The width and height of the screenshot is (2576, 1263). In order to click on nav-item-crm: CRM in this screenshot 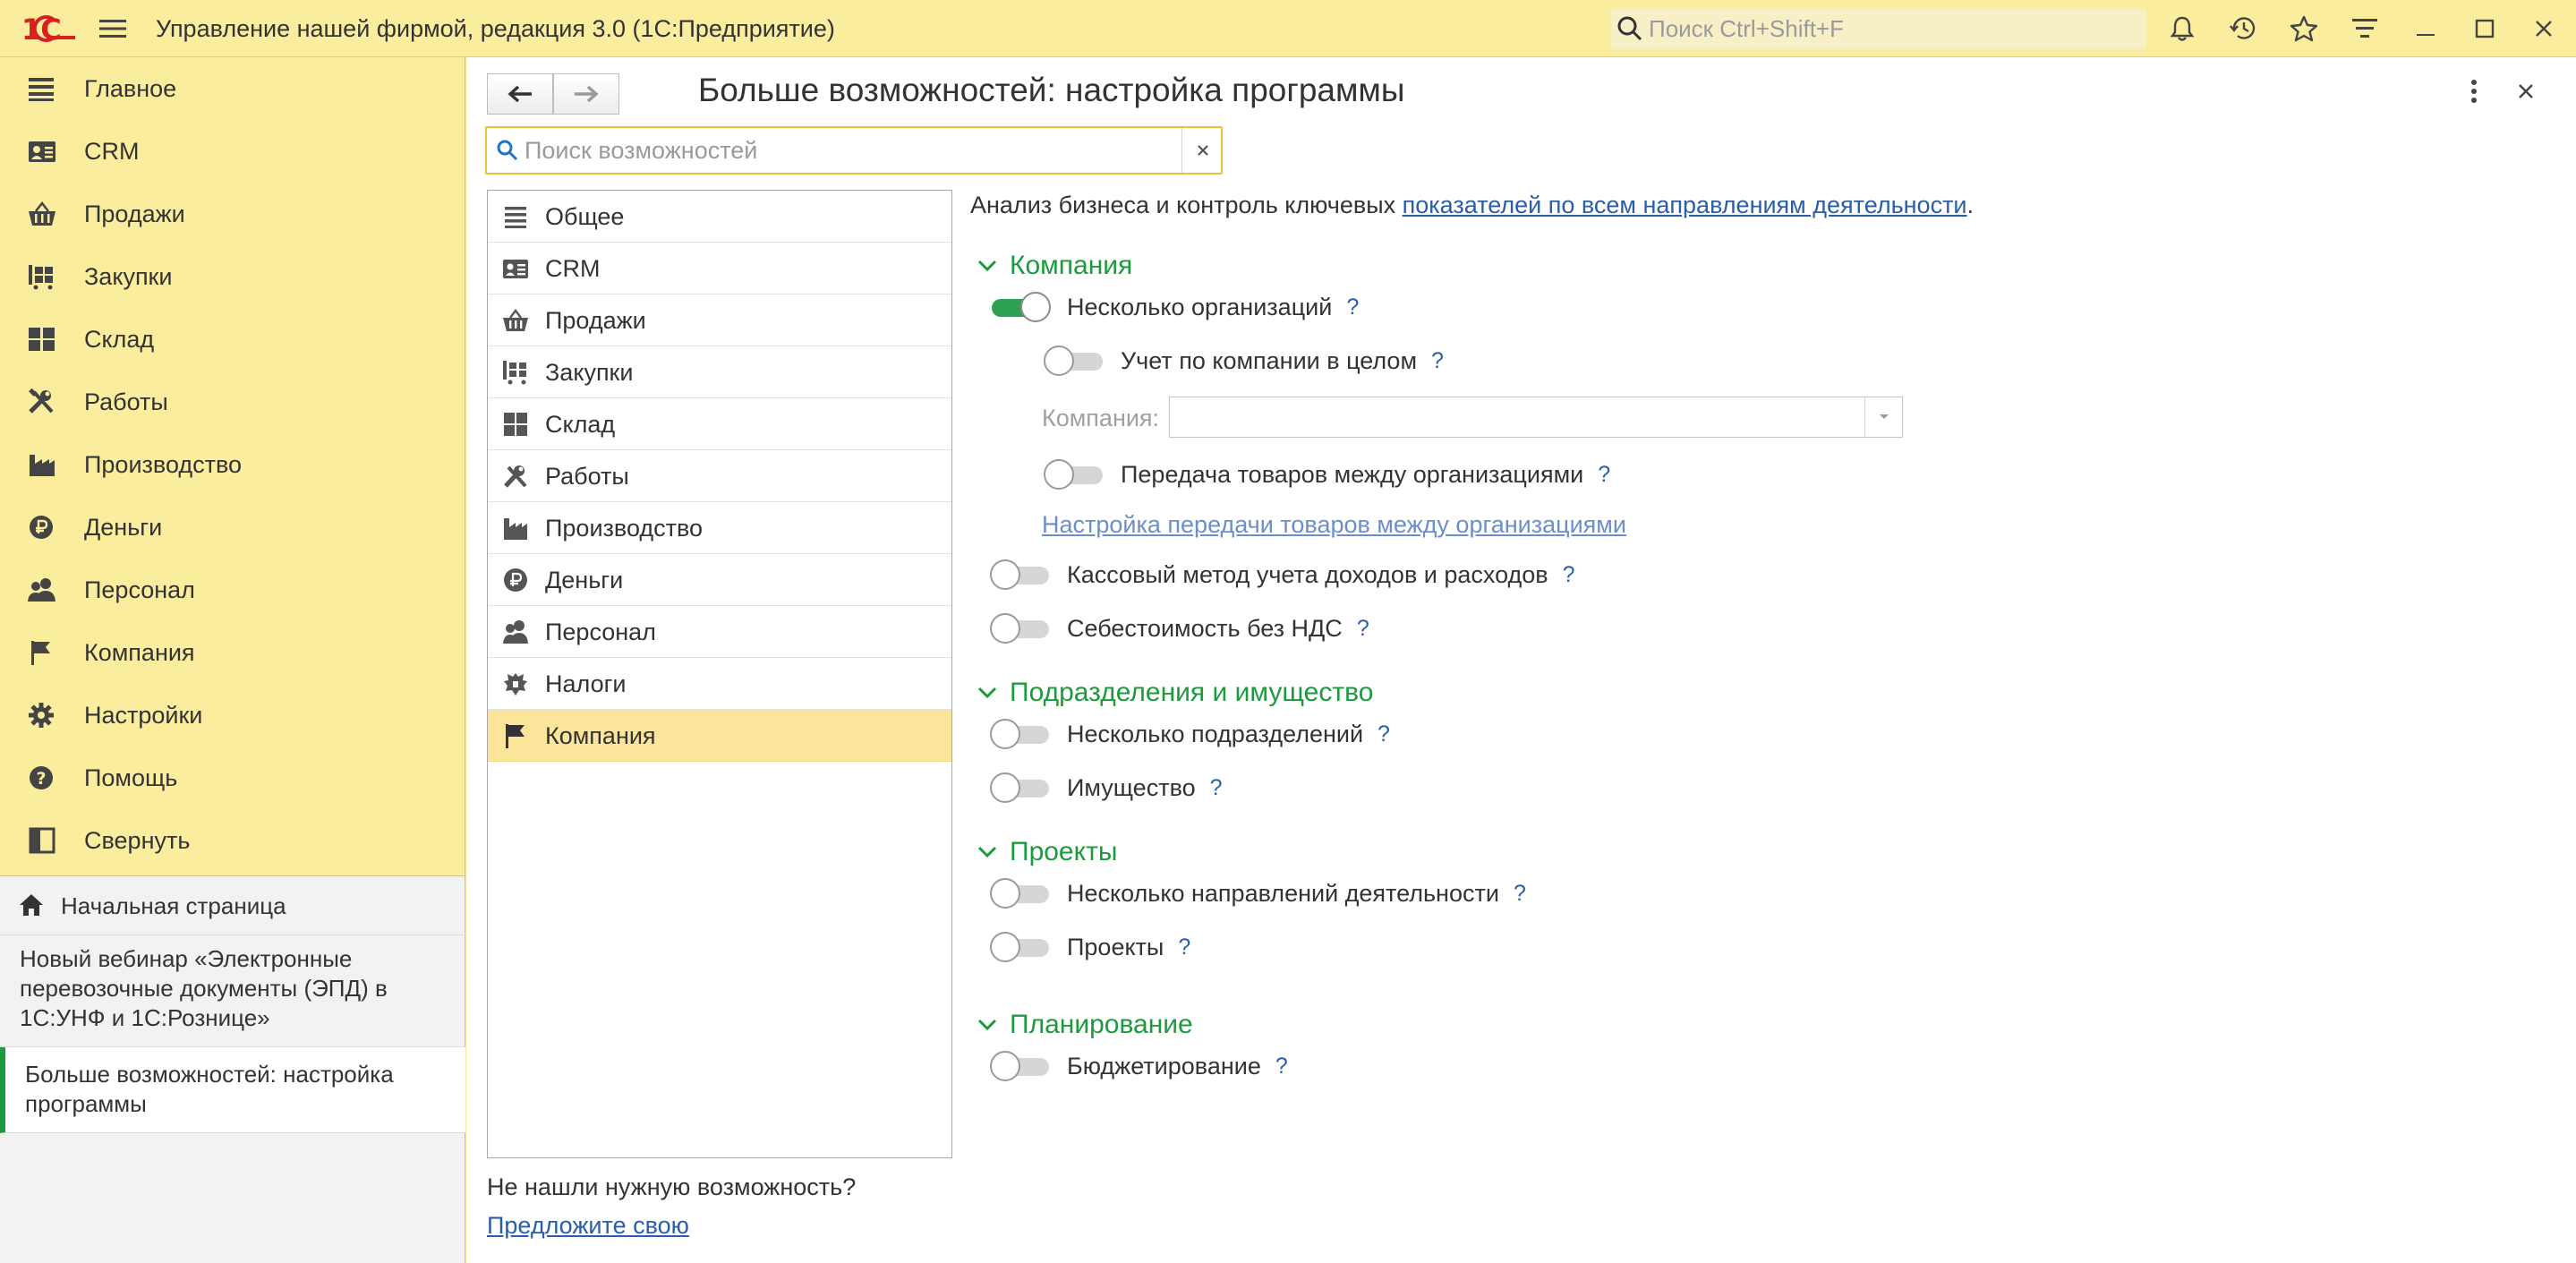, I will do `click(232, 152)`.